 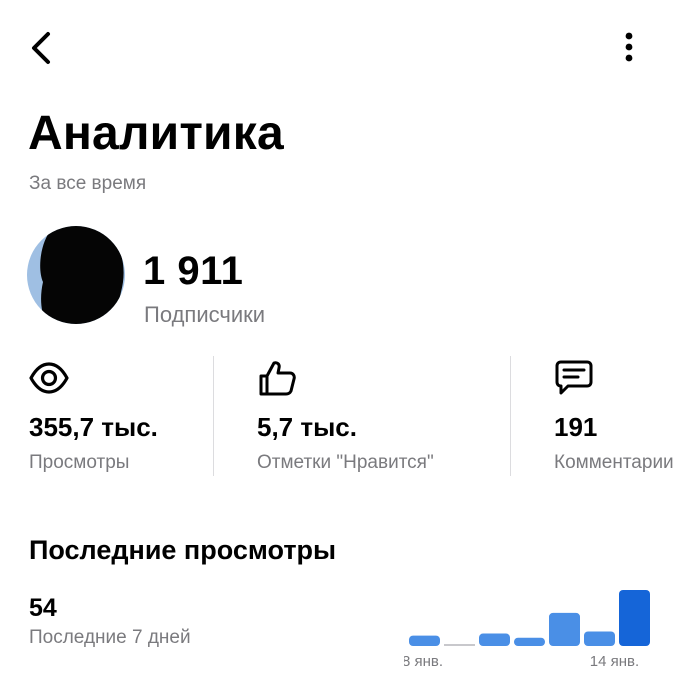 What do you see at coordinates (339, 48) in the screenshot?
I see `top-bar` at bounding box center [339, 48].